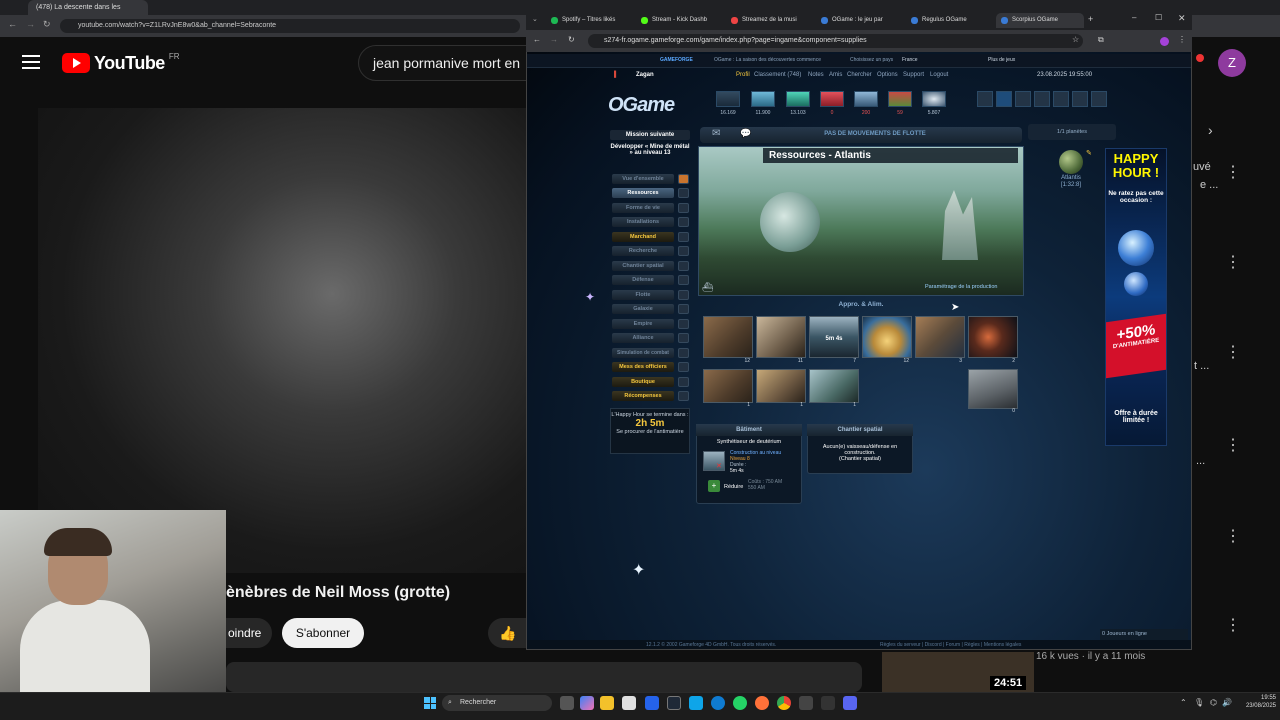 This screenshot has height=720, width=1280. Describe the element at coordinates (508, 633) in the screenshot. I see `like-button: 👍` at that location.